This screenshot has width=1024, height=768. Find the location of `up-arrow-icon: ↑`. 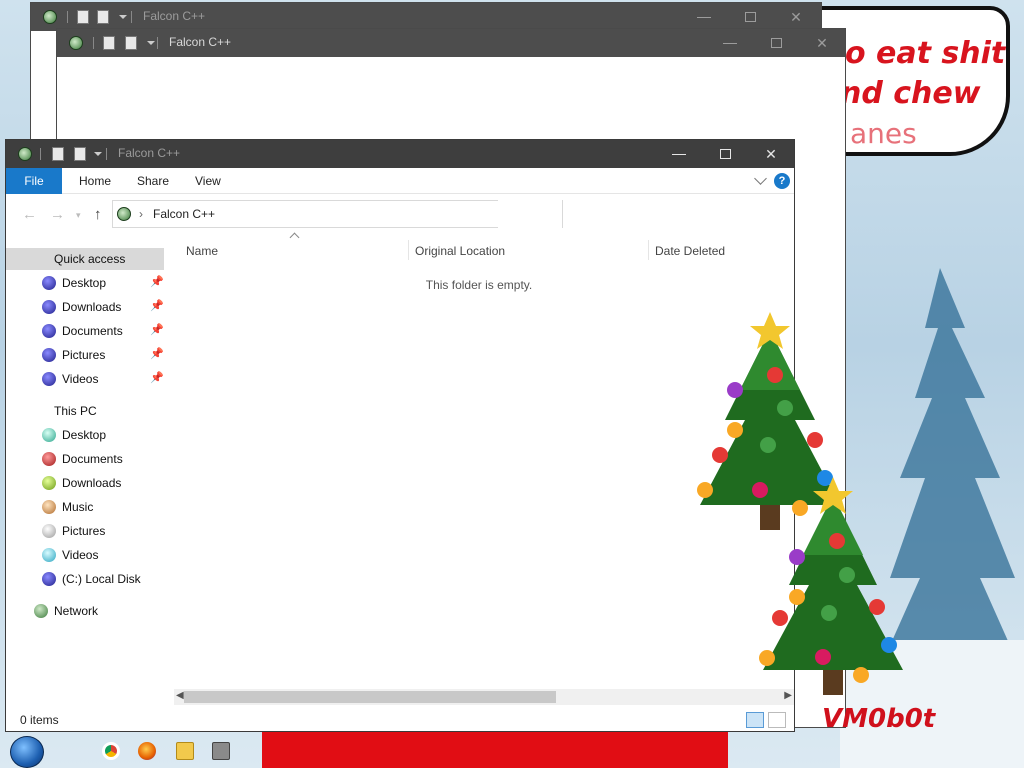

up-arrow-icon: ↑ is located at coordinates (98, 214).